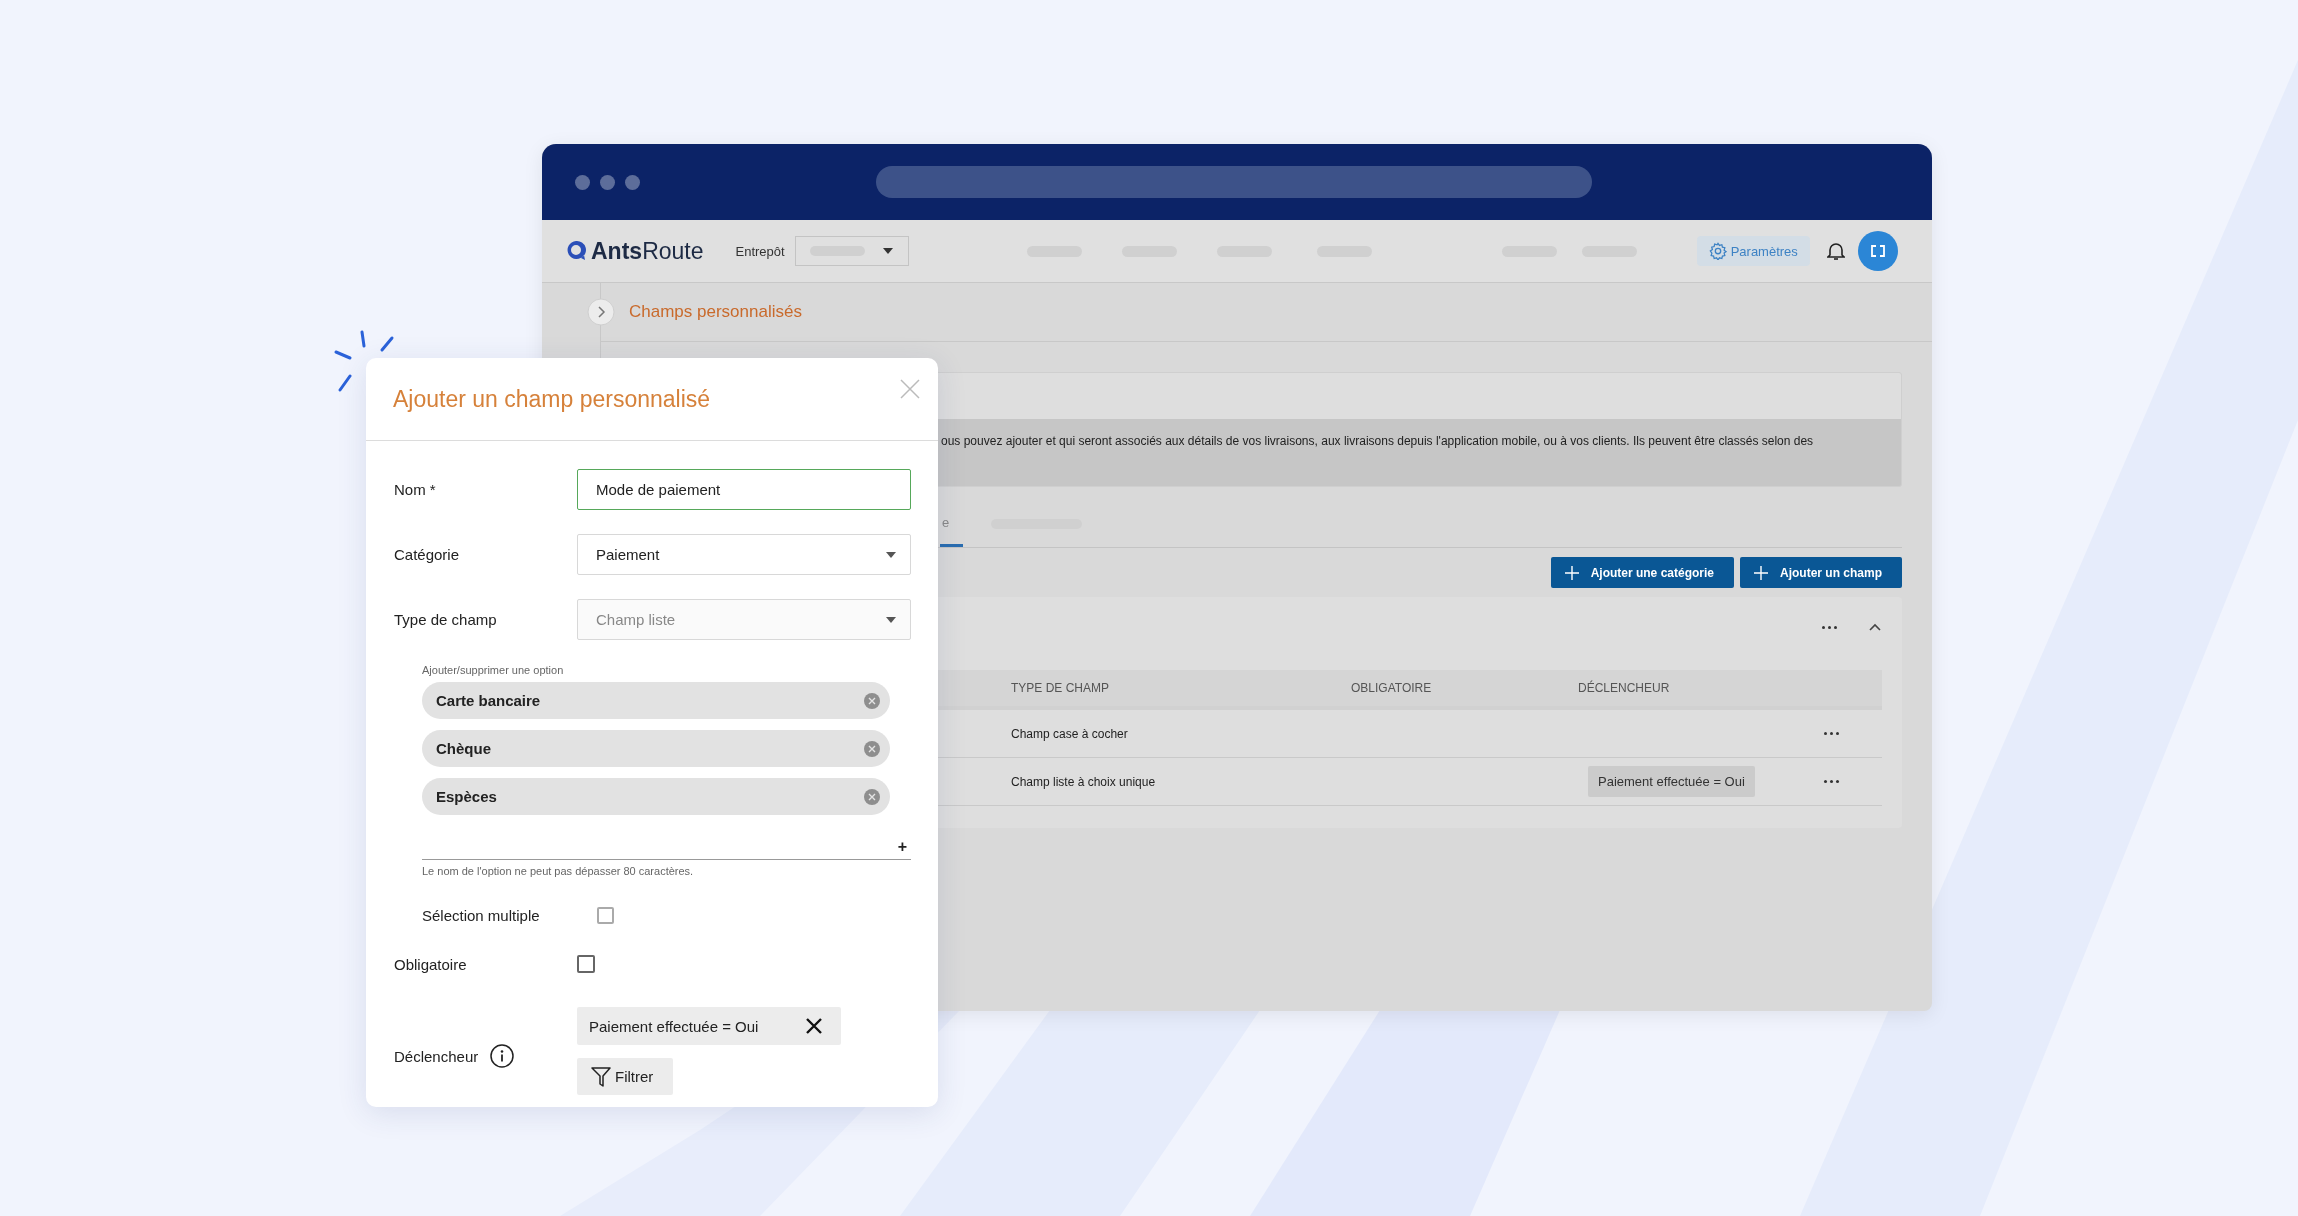 The height and width of the screenshot is (1216, 2298). I want to click on select-field: Paiement, so click(744, 554).